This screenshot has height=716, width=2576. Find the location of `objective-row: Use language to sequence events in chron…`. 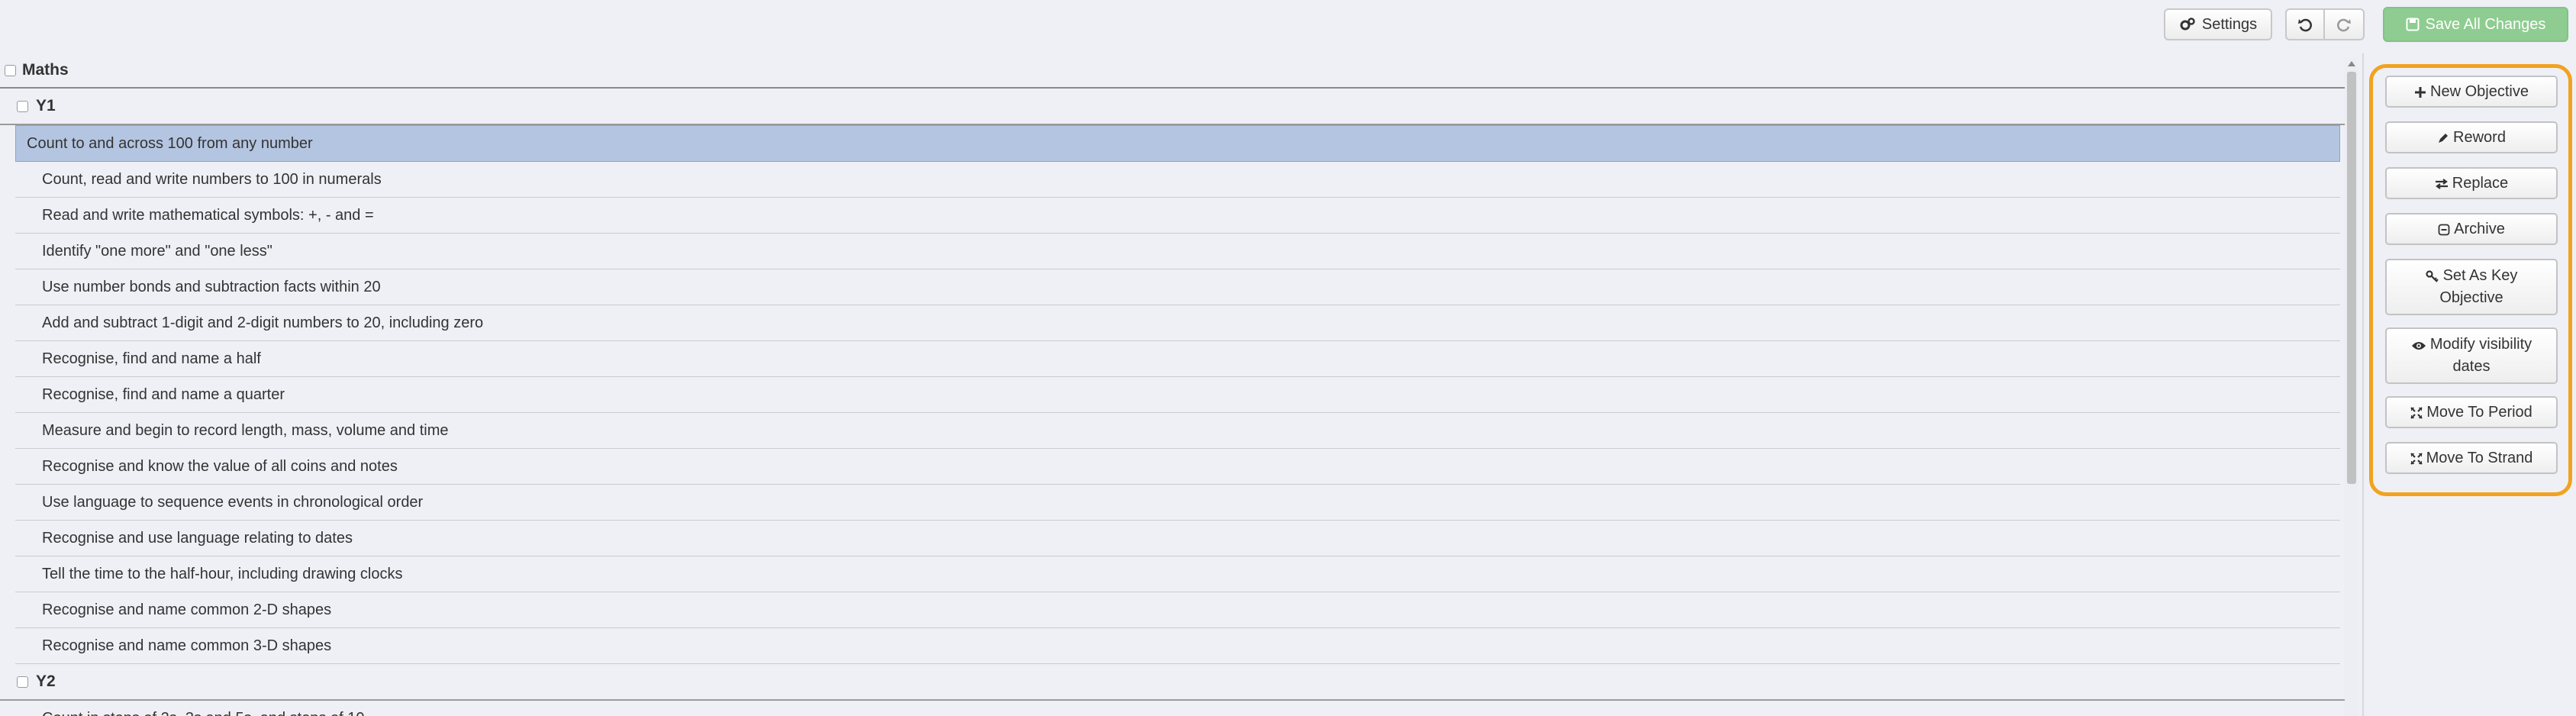

objective-row: Use language to sequence events in chron… is located at coordinates (1177, 503).